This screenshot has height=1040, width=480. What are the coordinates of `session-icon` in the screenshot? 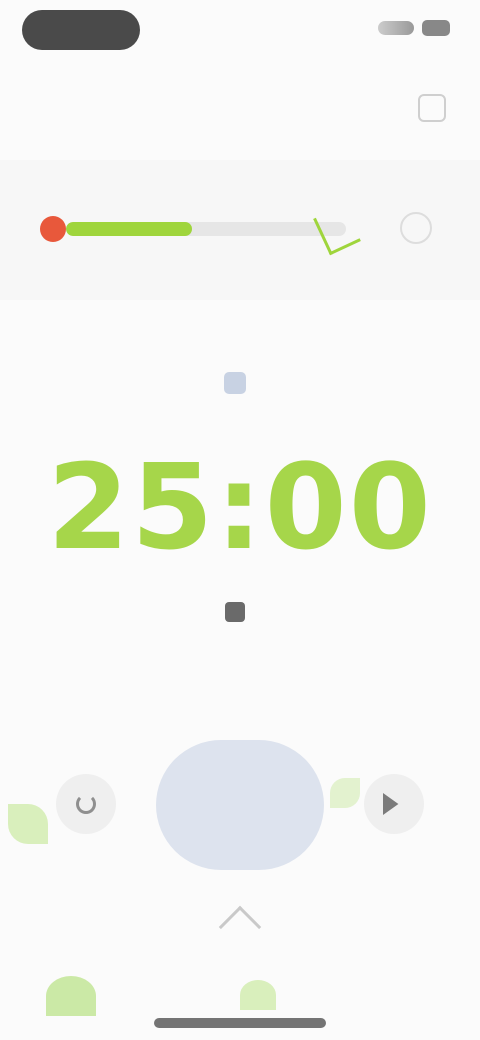 It's located at (235, 612).